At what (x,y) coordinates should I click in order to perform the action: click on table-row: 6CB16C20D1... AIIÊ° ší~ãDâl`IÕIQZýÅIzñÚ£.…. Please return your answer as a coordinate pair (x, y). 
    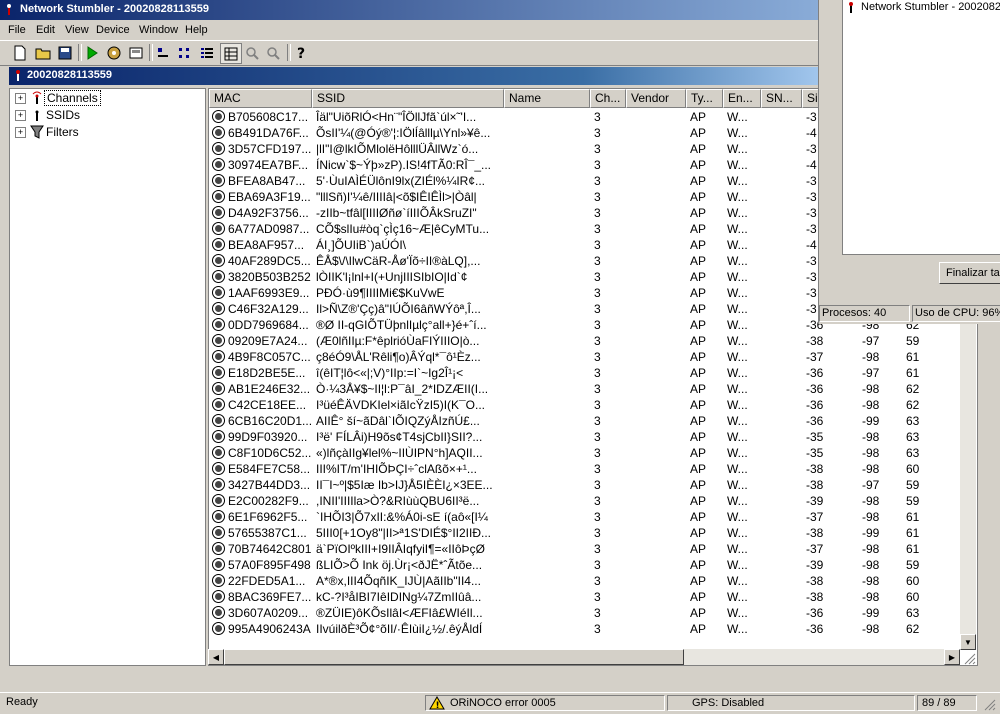
    Looking at the image, I should click on (593, 421).